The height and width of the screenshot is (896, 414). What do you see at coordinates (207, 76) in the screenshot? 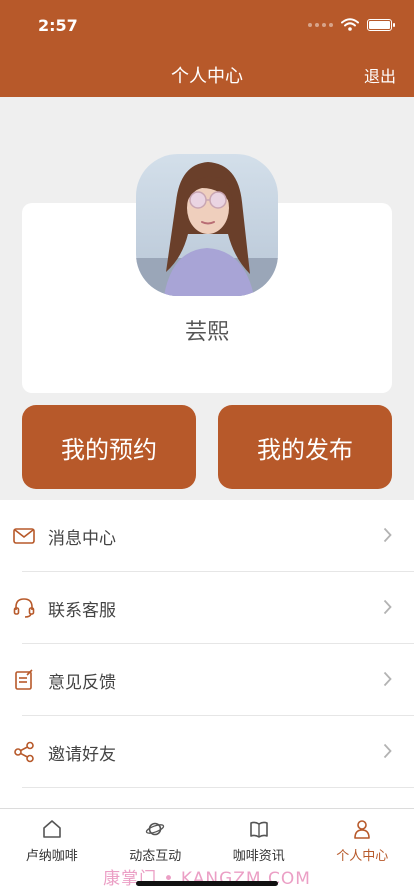
I see `page-title: 个人中心` at bounding box center [207, 76].